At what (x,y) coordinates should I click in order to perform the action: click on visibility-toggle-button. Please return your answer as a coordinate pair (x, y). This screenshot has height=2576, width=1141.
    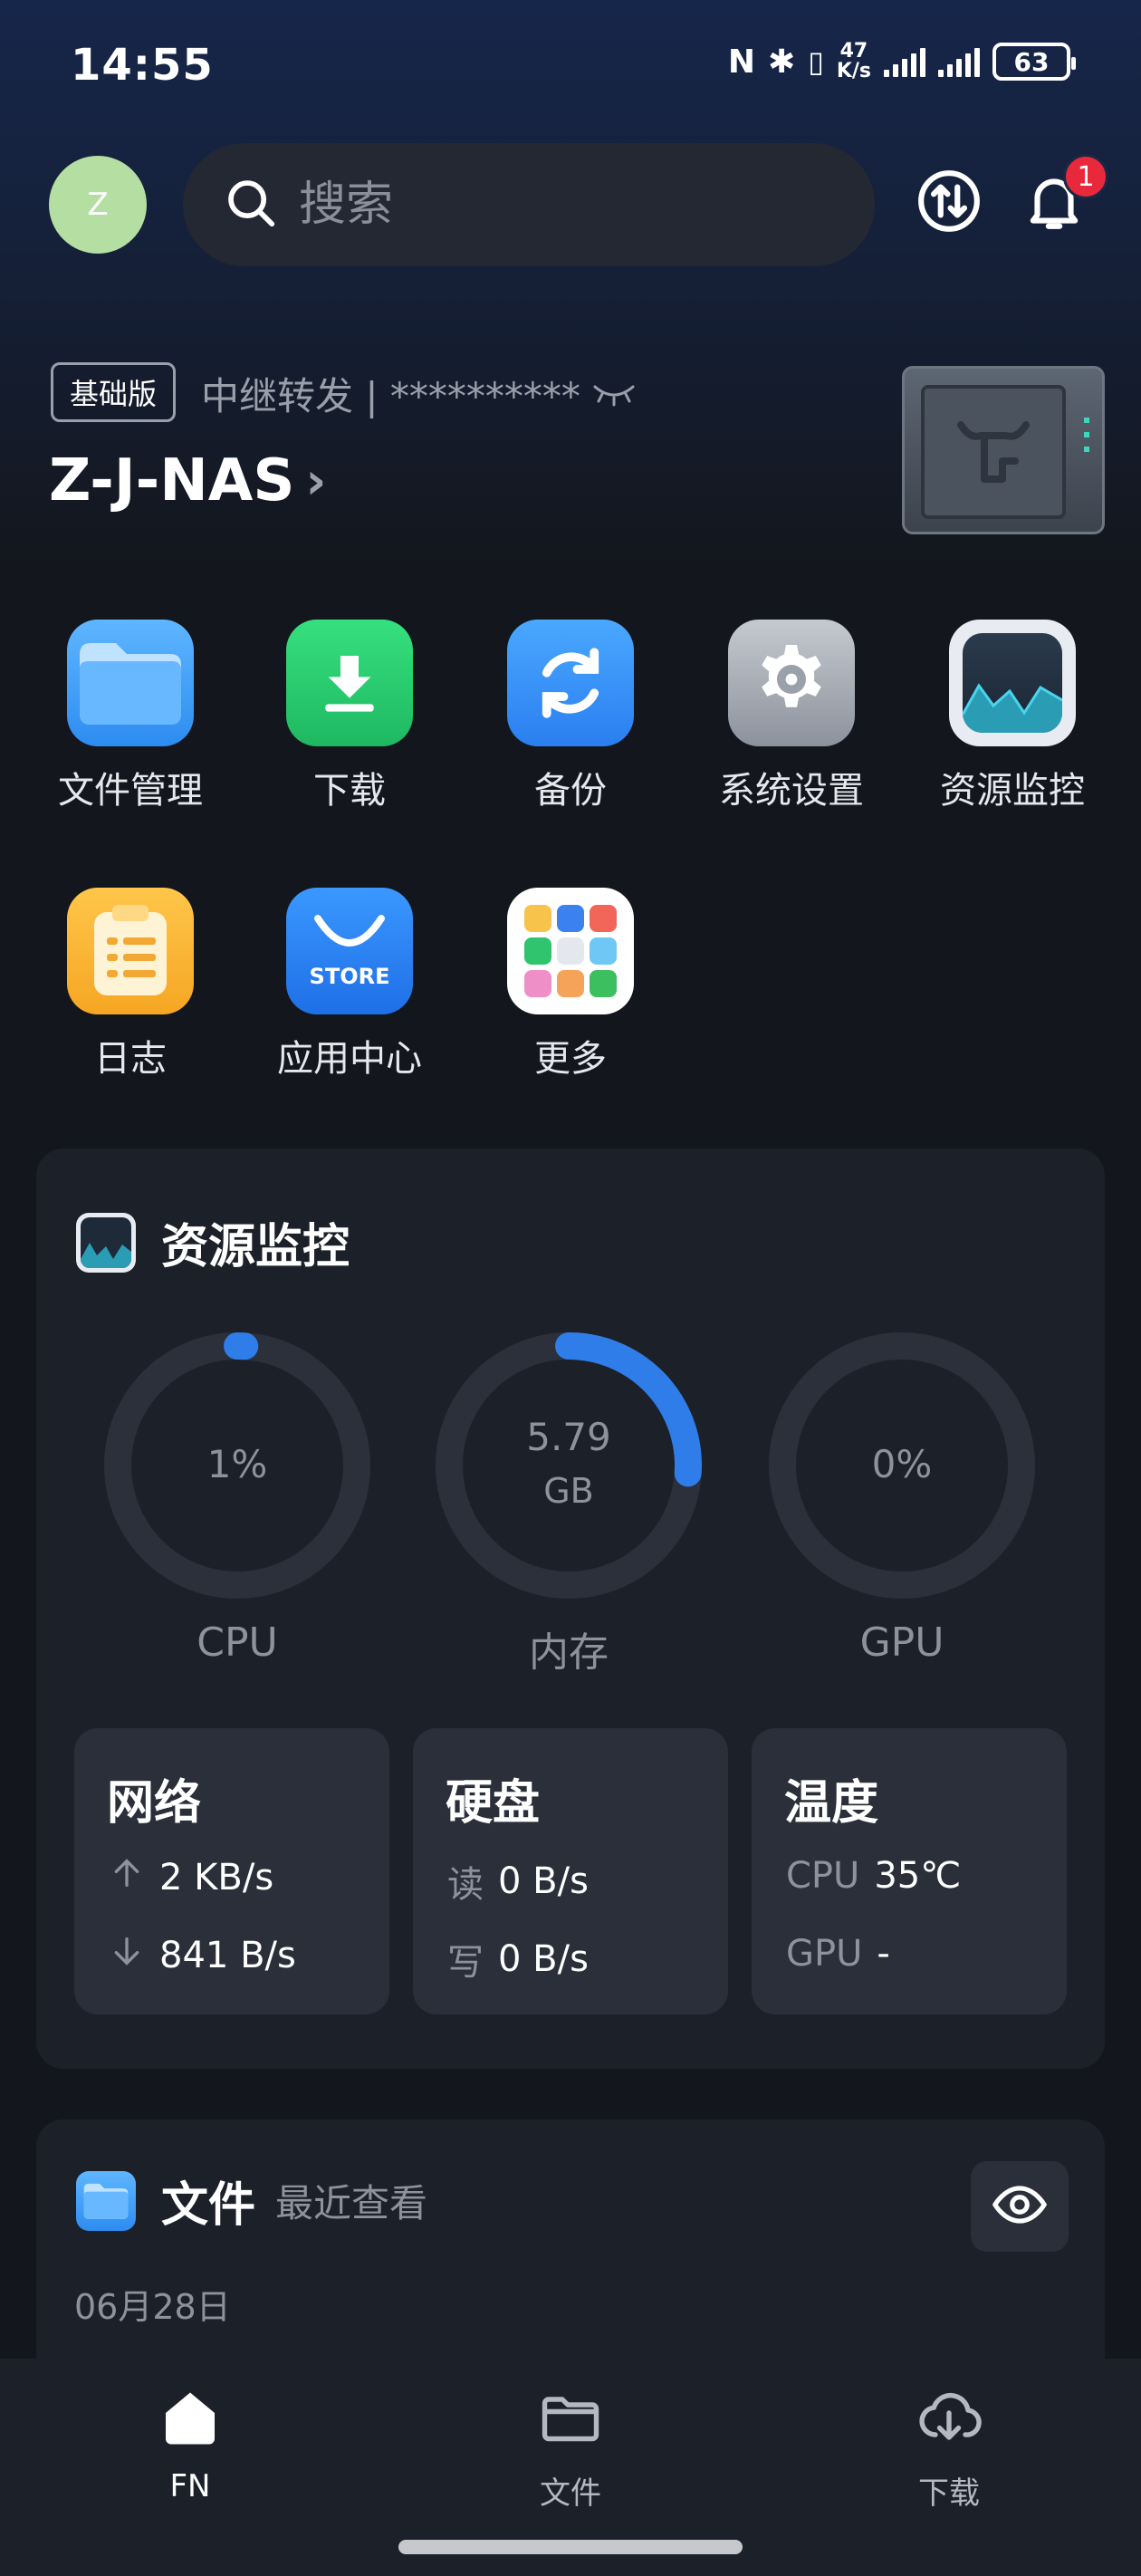
    Looking at the image, I should click on (1020, 2206).